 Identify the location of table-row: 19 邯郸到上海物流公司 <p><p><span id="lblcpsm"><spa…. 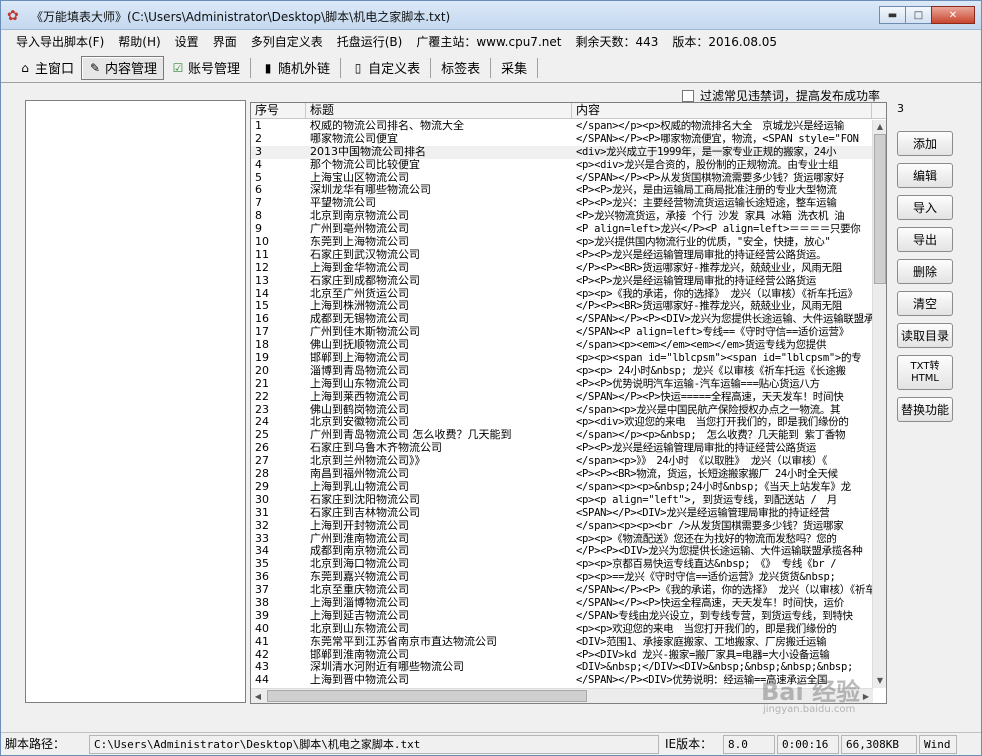
(561, 358).